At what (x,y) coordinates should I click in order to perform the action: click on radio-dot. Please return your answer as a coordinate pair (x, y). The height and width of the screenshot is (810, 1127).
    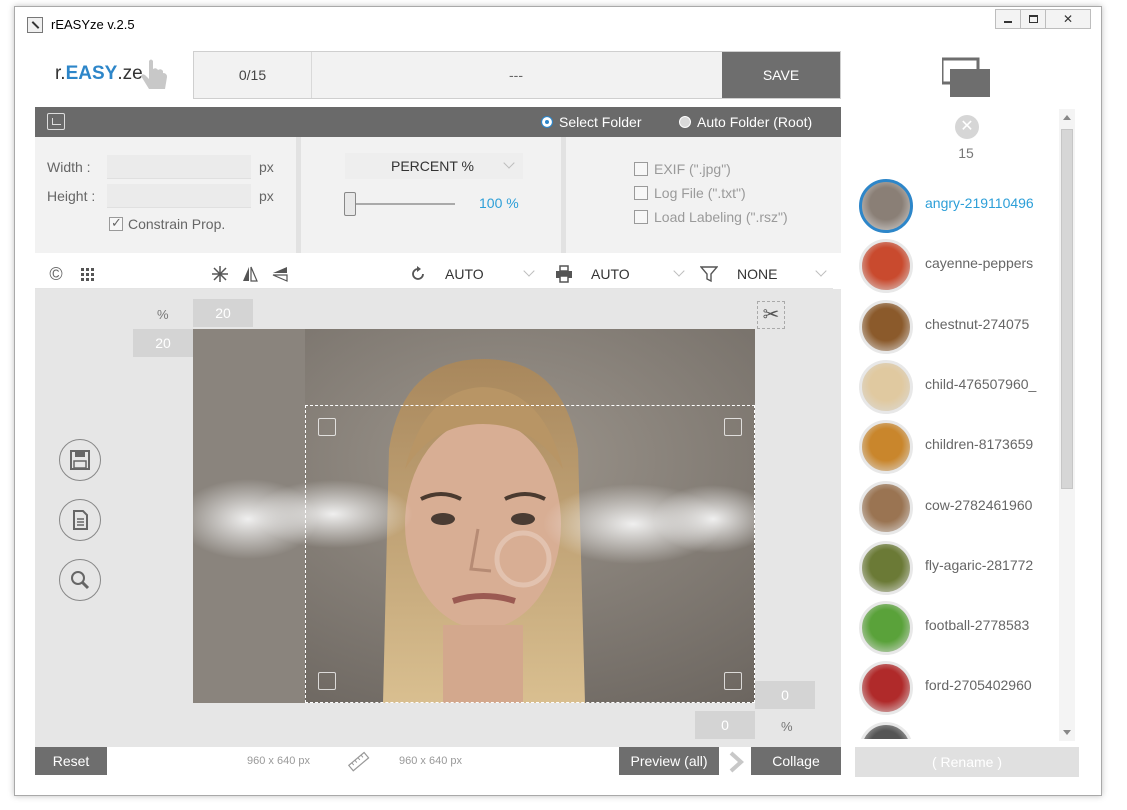
    Looking at the image, I should click on (685, 122).